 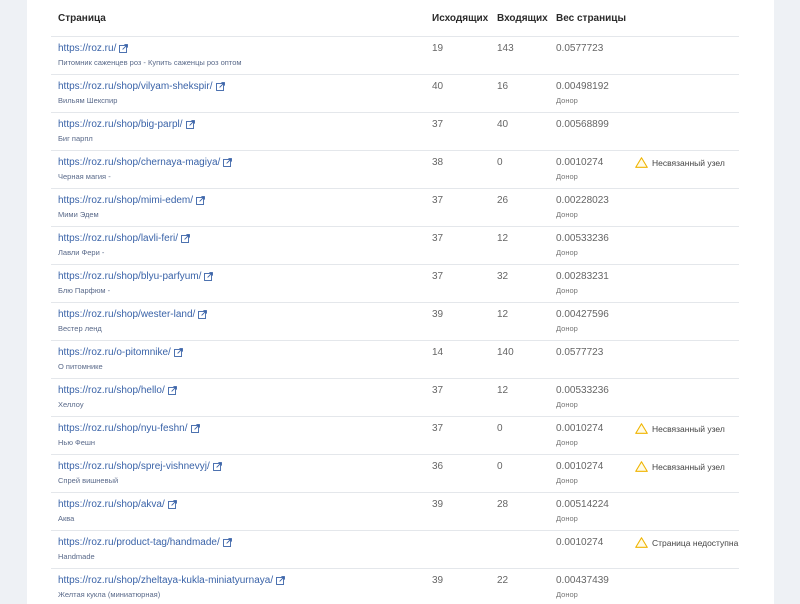 What do you see at coordinates (582, 238) in the screenshot?
I see `weight-value: 0.00533236` at bounding box center [582, 238].